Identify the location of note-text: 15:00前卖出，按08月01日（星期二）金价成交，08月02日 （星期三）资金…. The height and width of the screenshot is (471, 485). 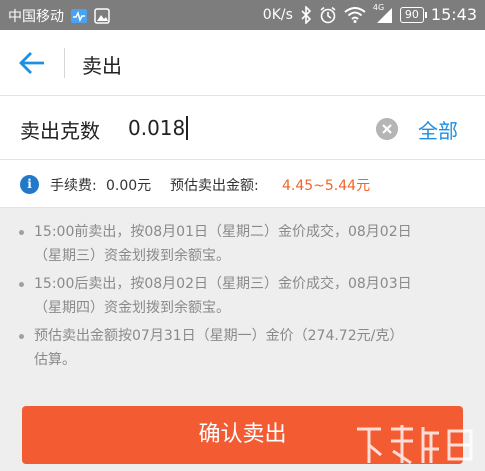
(254, 244).